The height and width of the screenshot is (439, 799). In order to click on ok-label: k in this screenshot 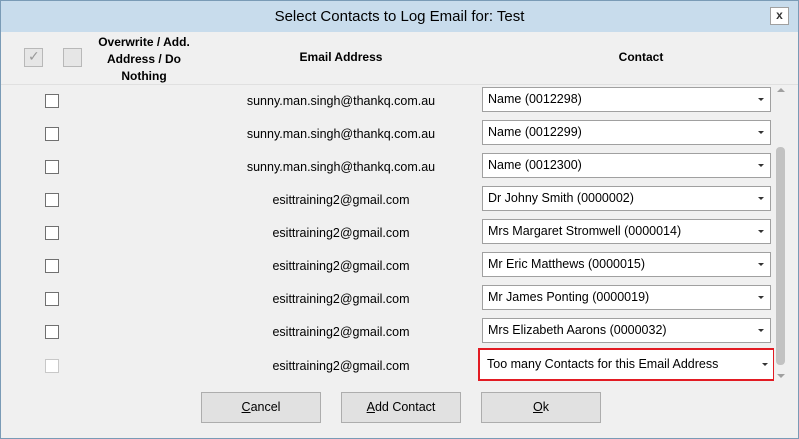, I will do `click(545, 407)`.